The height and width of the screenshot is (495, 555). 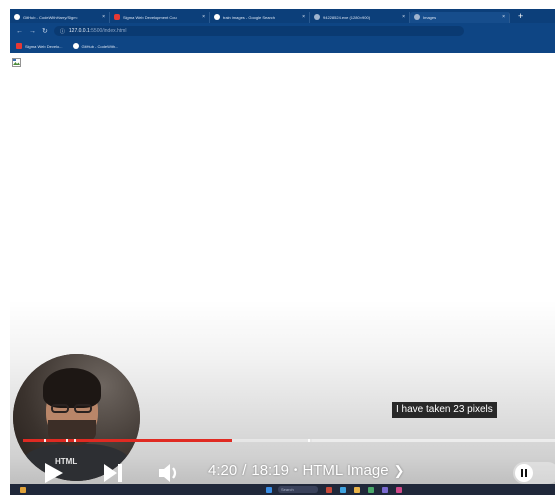 I want to click on autoplay-toggle, so click(x=534, y=473).